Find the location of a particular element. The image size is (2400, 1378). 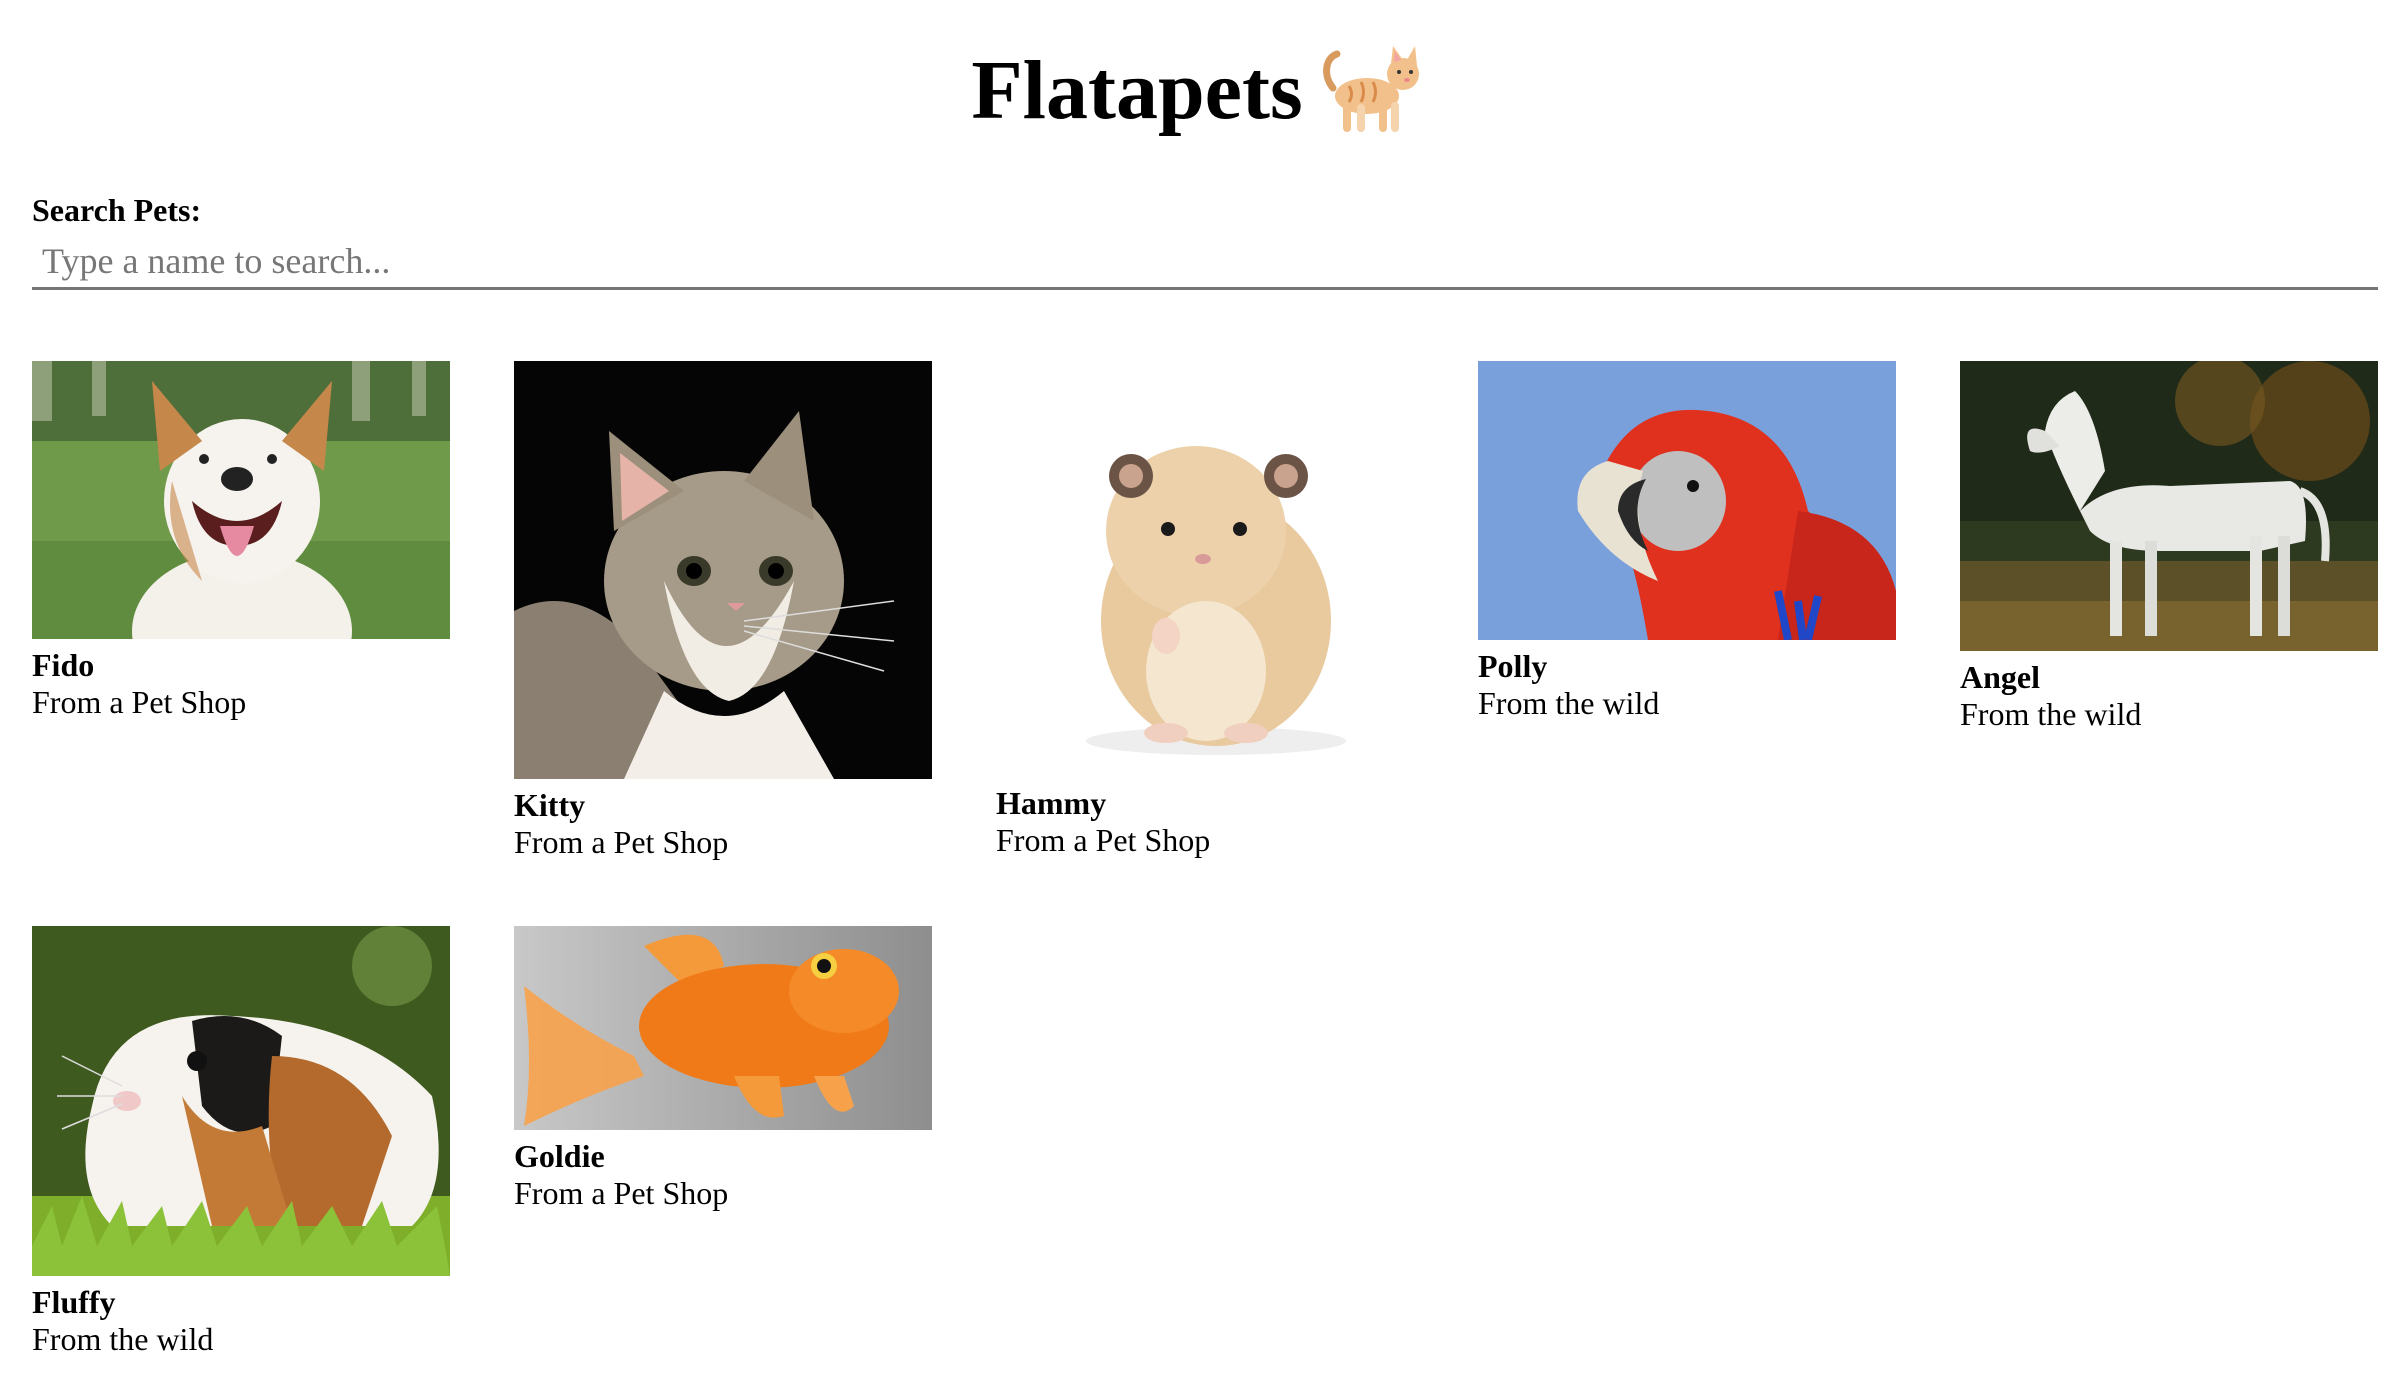

header: Flatapets is located at coordinates (1200, 91).